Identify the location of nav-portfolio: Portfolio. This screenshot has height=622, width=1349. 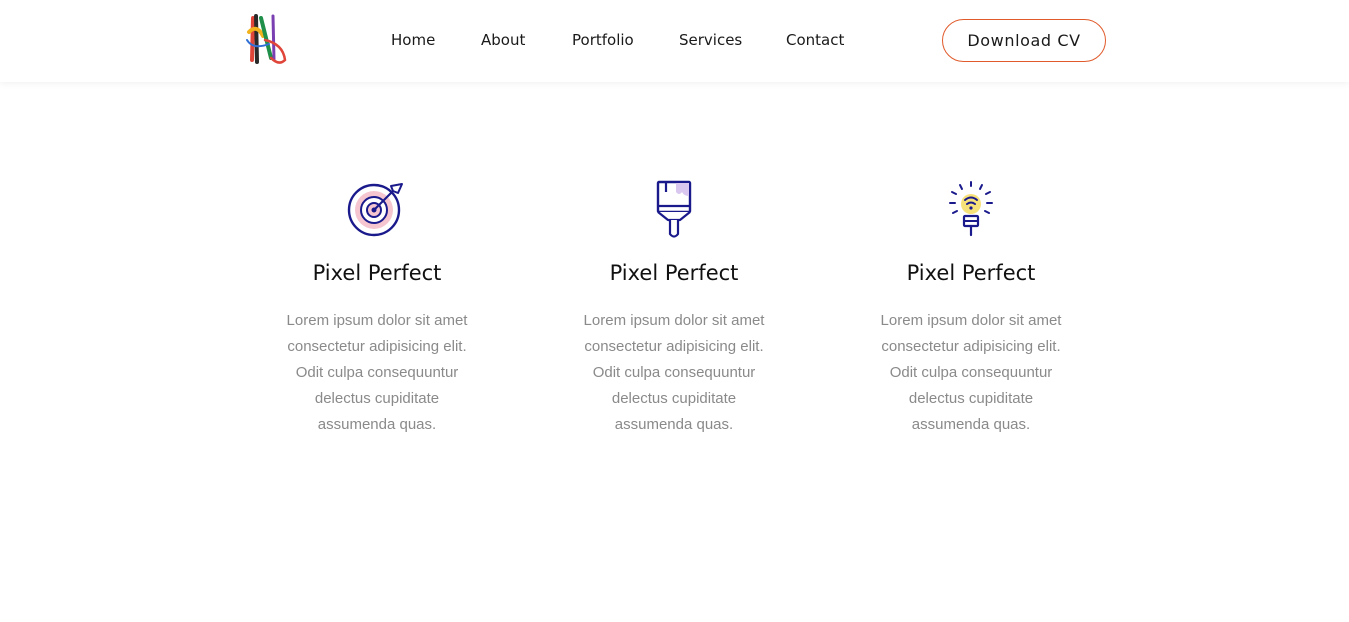
(603, 40).